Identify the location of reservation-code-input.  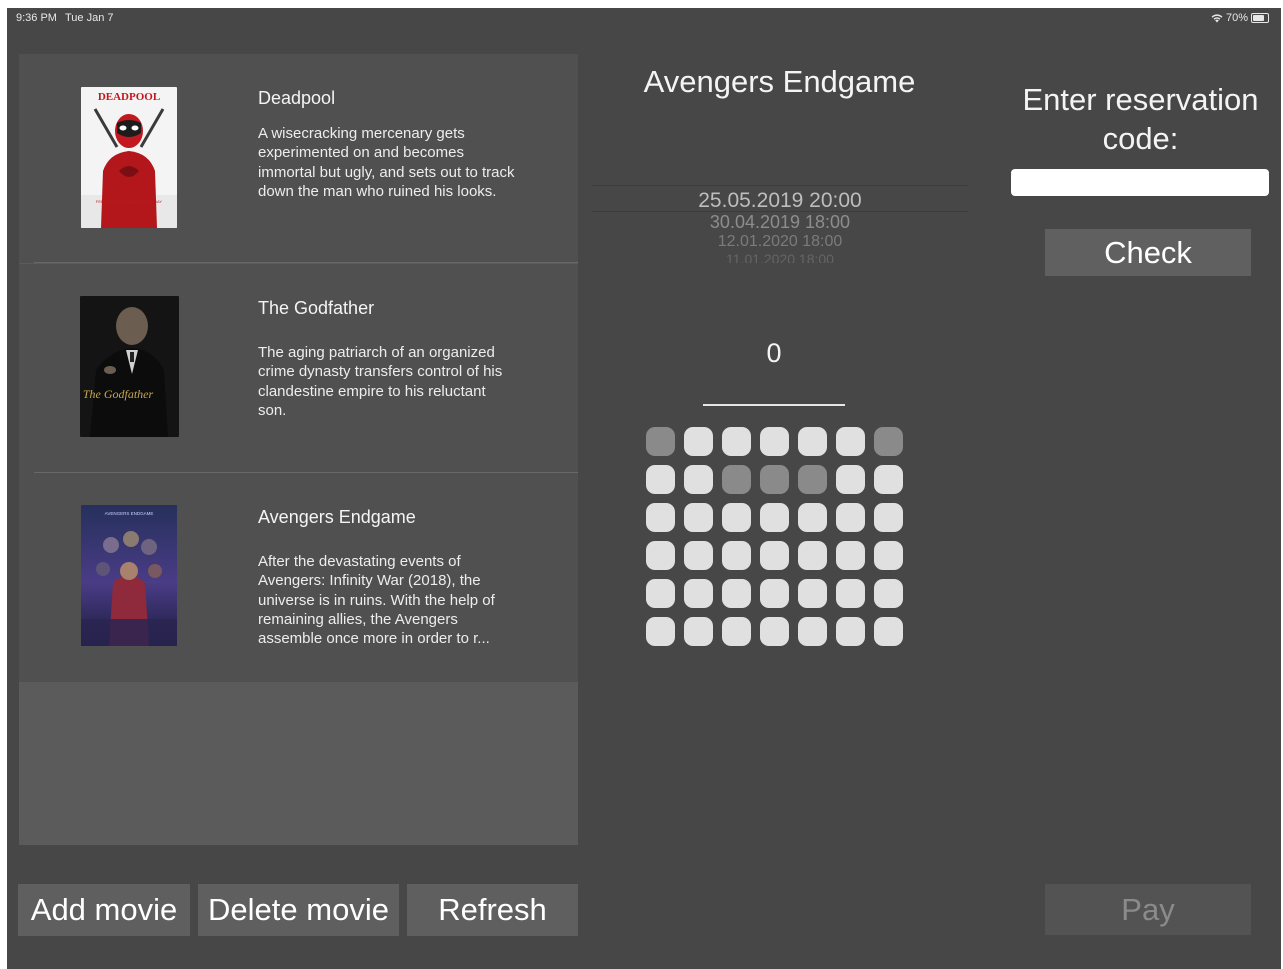
(1140, 182).